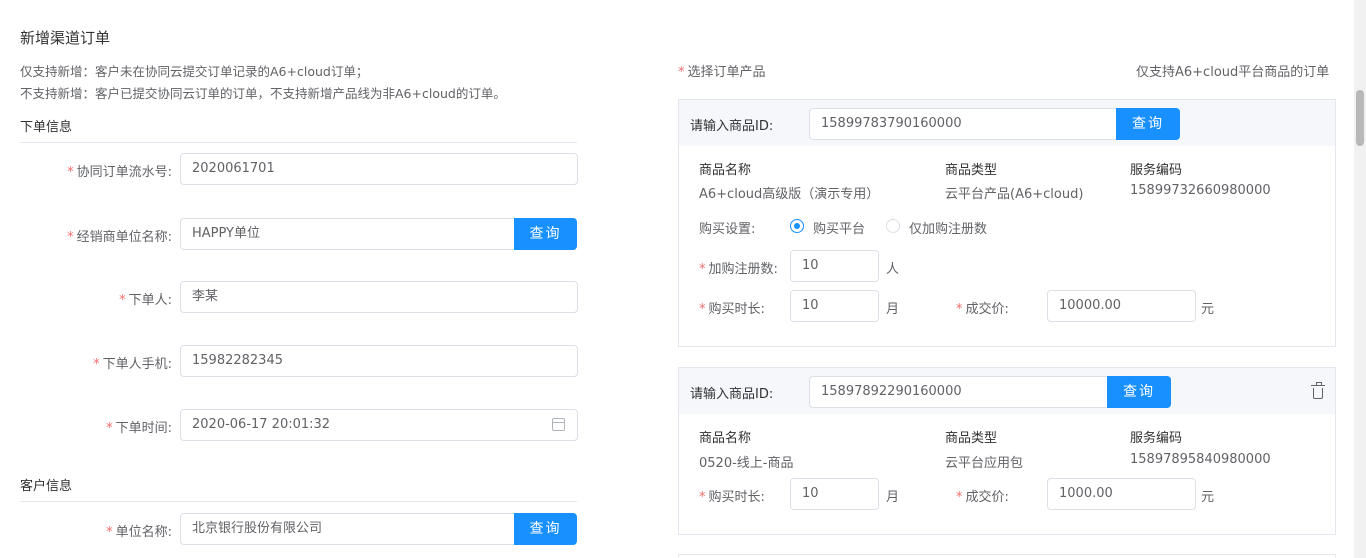  What do you see at coordinates (65, 38) in the screenshot?
I see `page-title: 新增渠道订单` at bounding box center [65, 38].